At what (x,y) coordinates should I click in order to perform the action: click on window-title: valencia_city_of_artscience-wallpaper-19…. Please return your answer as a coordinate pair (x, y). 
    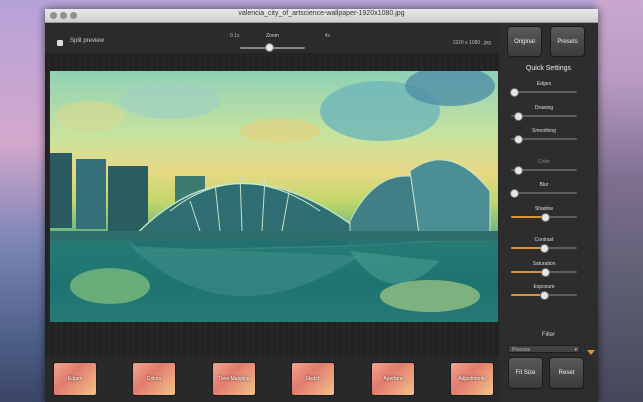
    Looking at the image, I should click on (321, 13).